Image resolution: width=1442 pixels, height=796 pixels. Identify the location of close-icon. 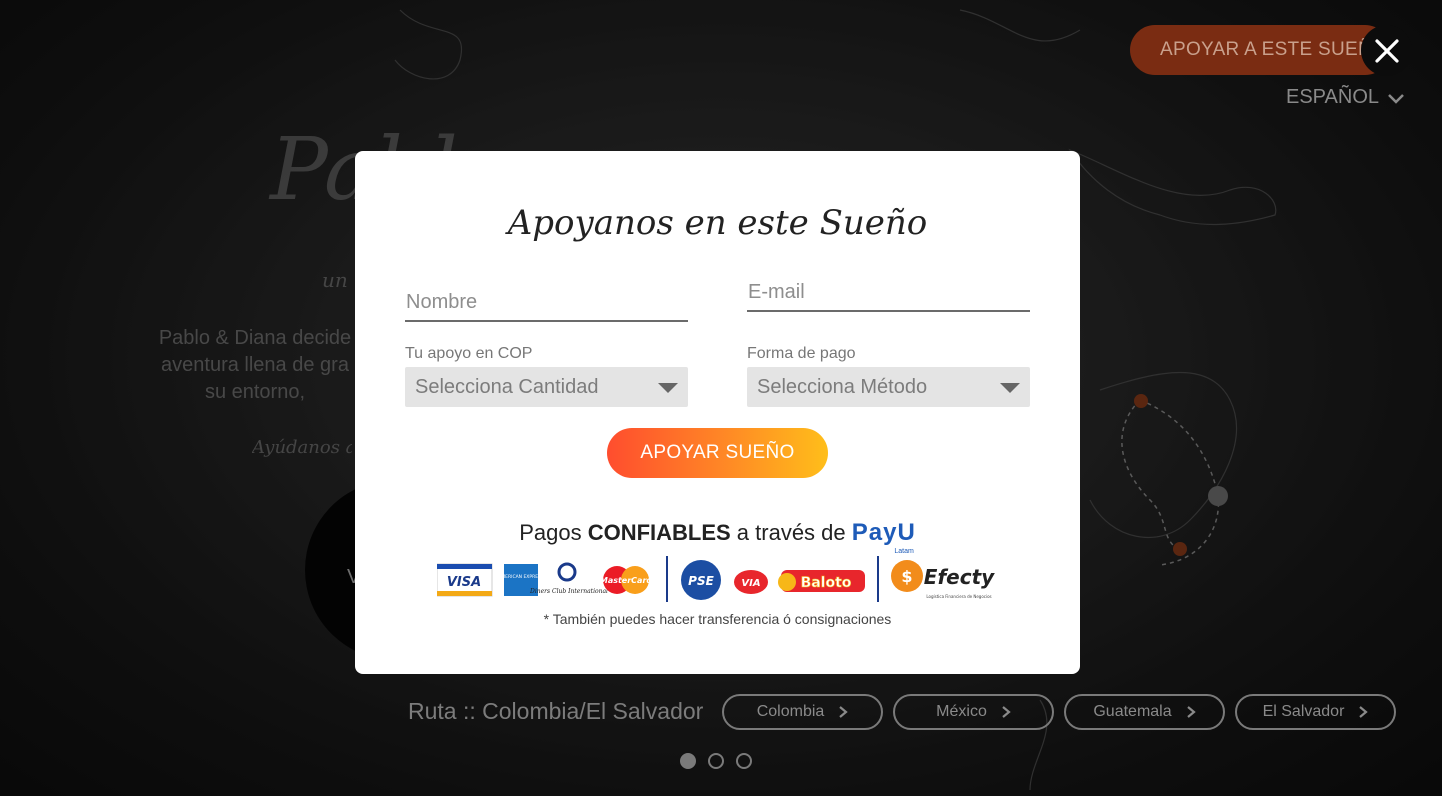
(1386, 50).